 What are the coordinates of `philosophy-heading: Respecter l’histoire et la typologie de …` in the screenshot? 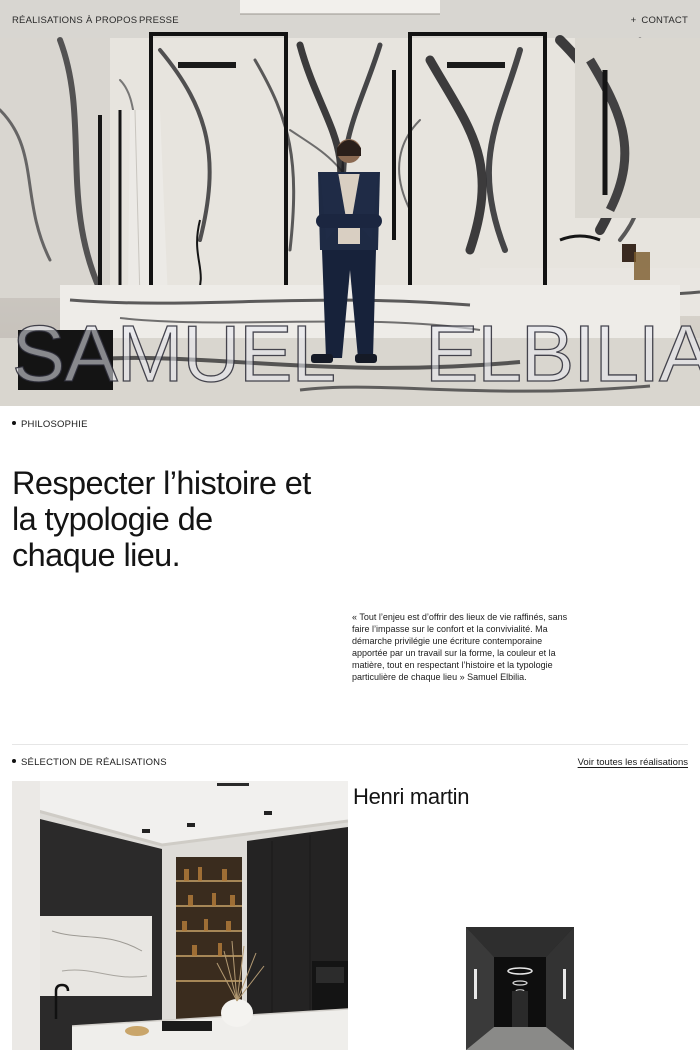 It's located at (161, 519).